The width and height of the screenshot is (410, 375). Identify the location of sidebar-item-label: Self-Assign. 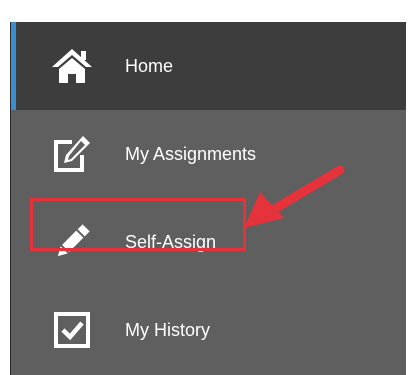
(171, 242).